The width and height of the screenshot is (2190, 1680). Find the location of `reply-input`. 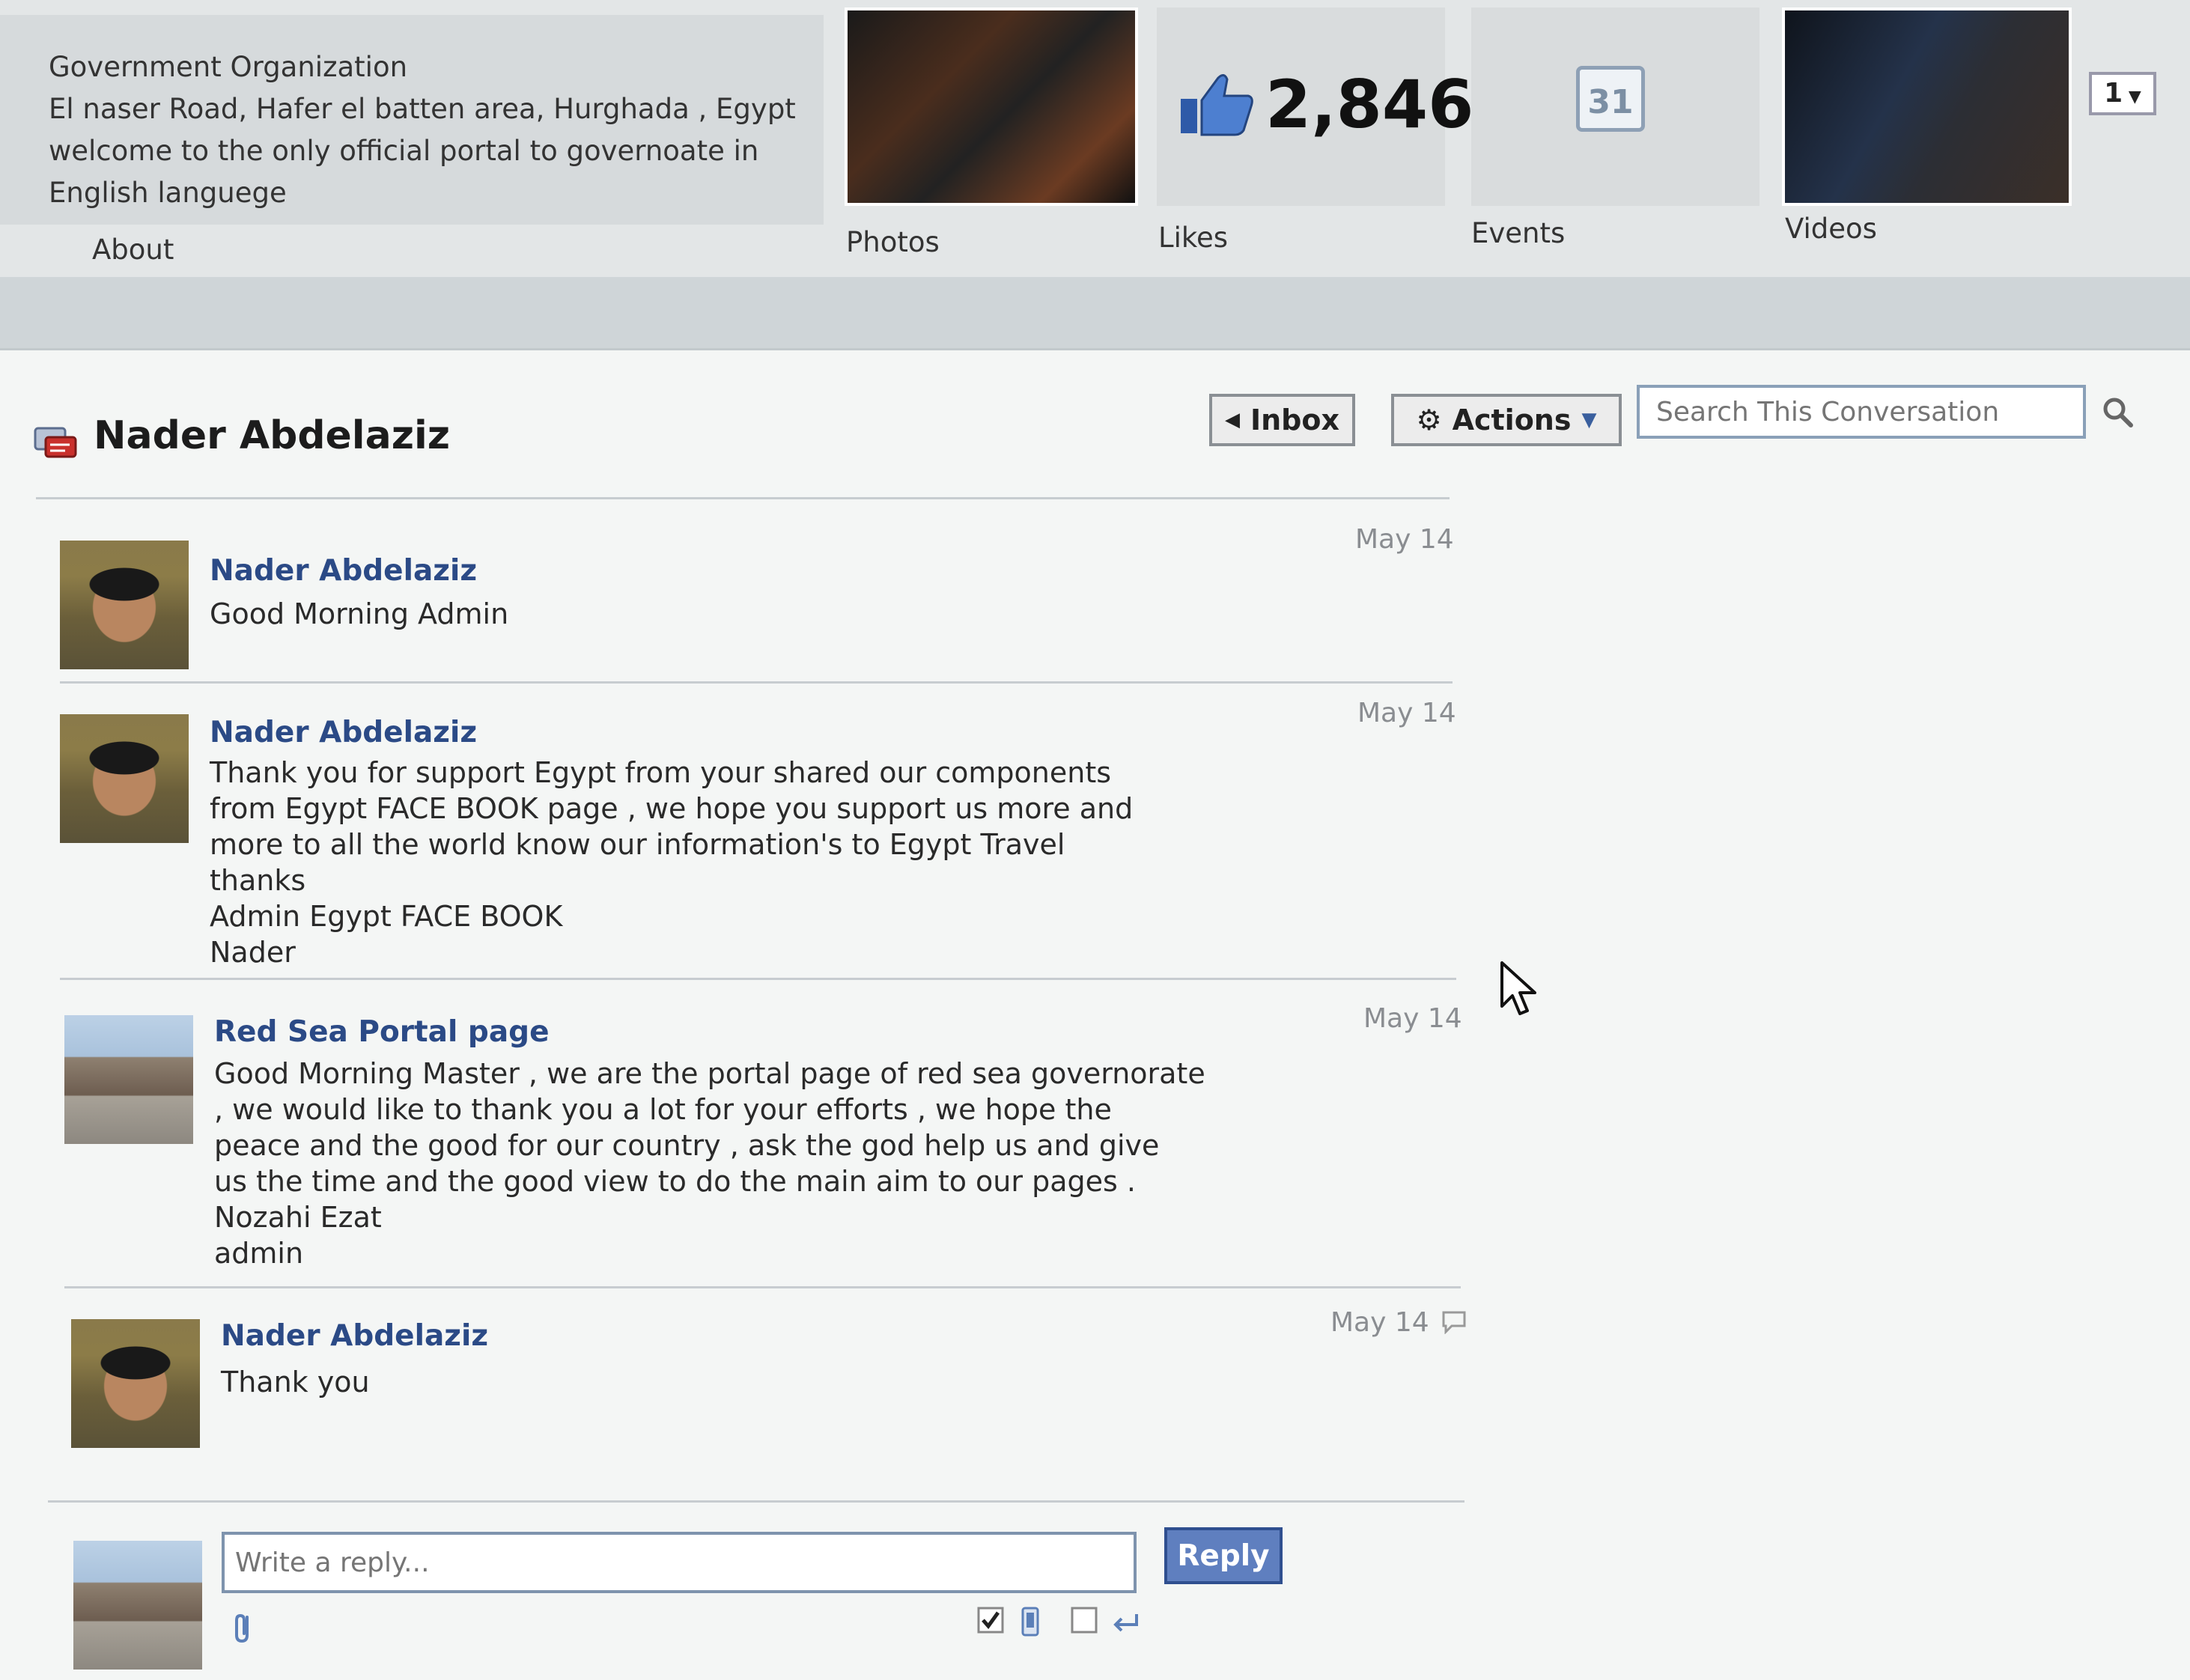

reply-input is located at coordinates (679, 1562).